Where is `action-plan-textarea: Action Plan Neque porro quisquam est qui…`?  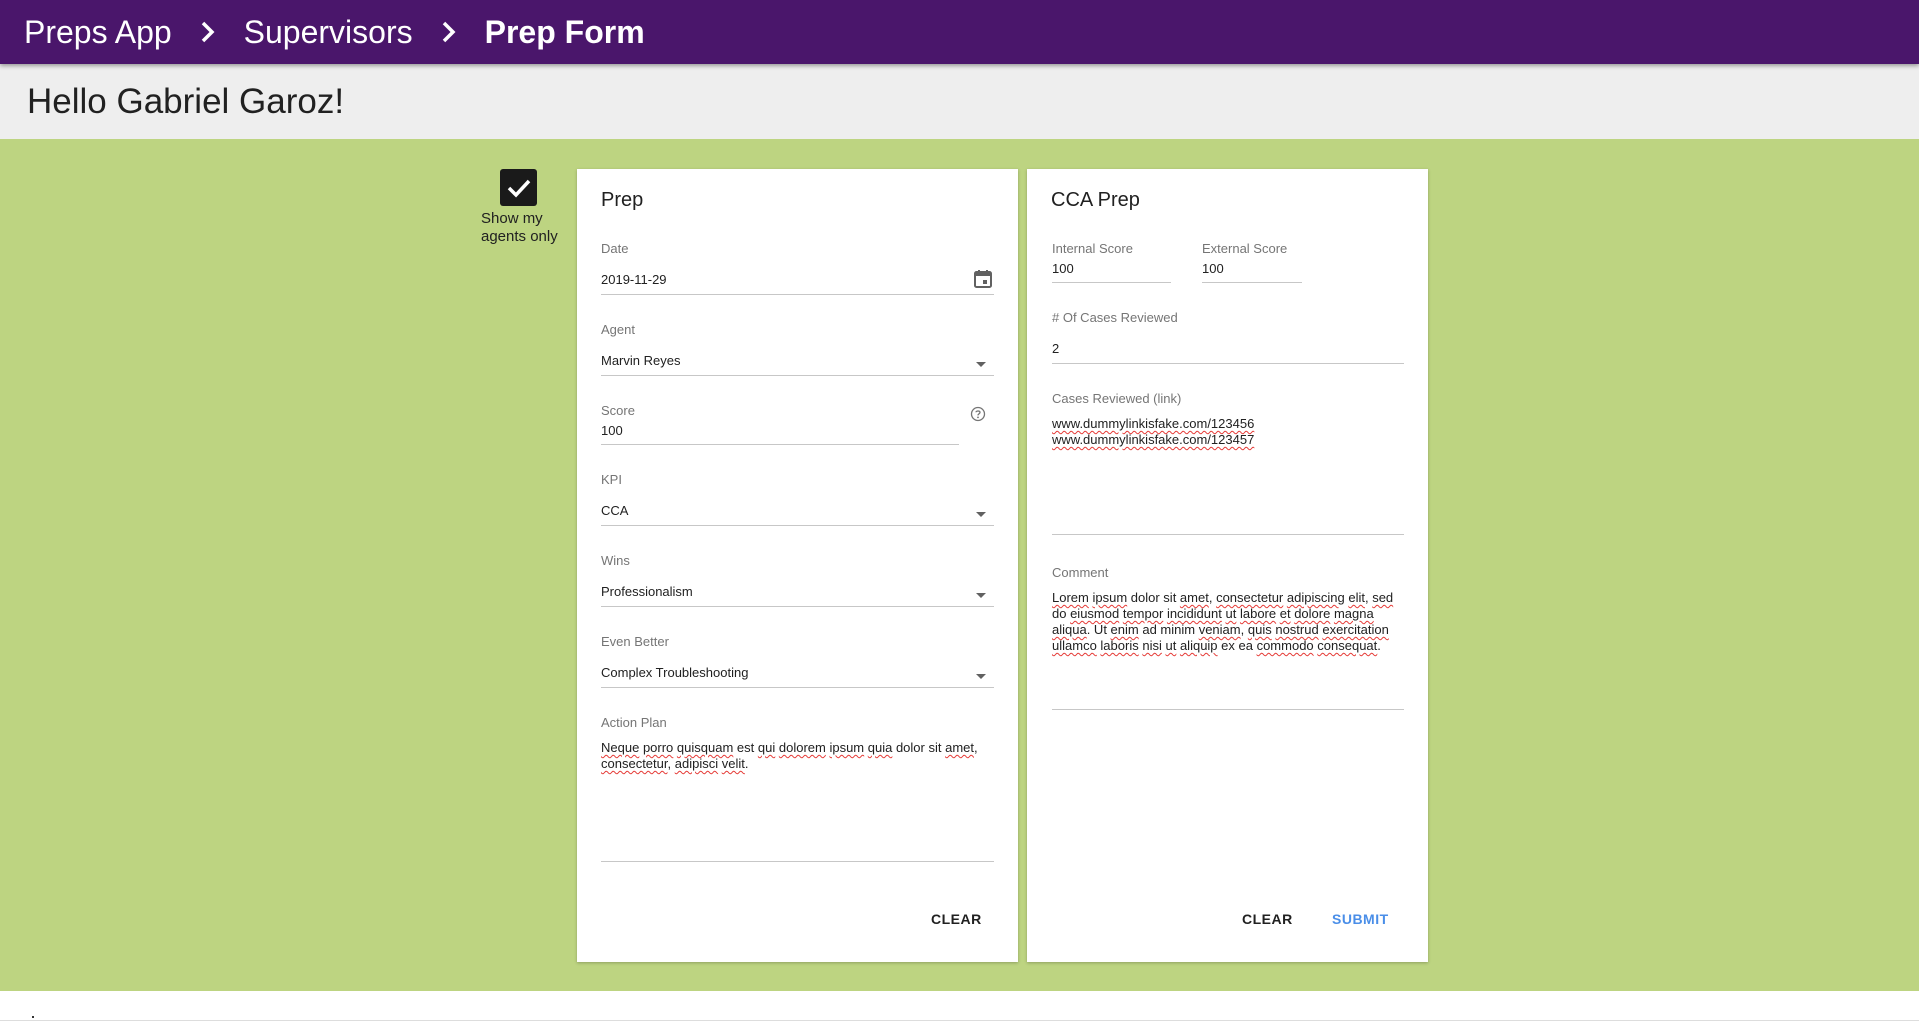 action-plan-textarea: Action Plan Neque porro quisquam est qui… is located at coordinates (797, 788).